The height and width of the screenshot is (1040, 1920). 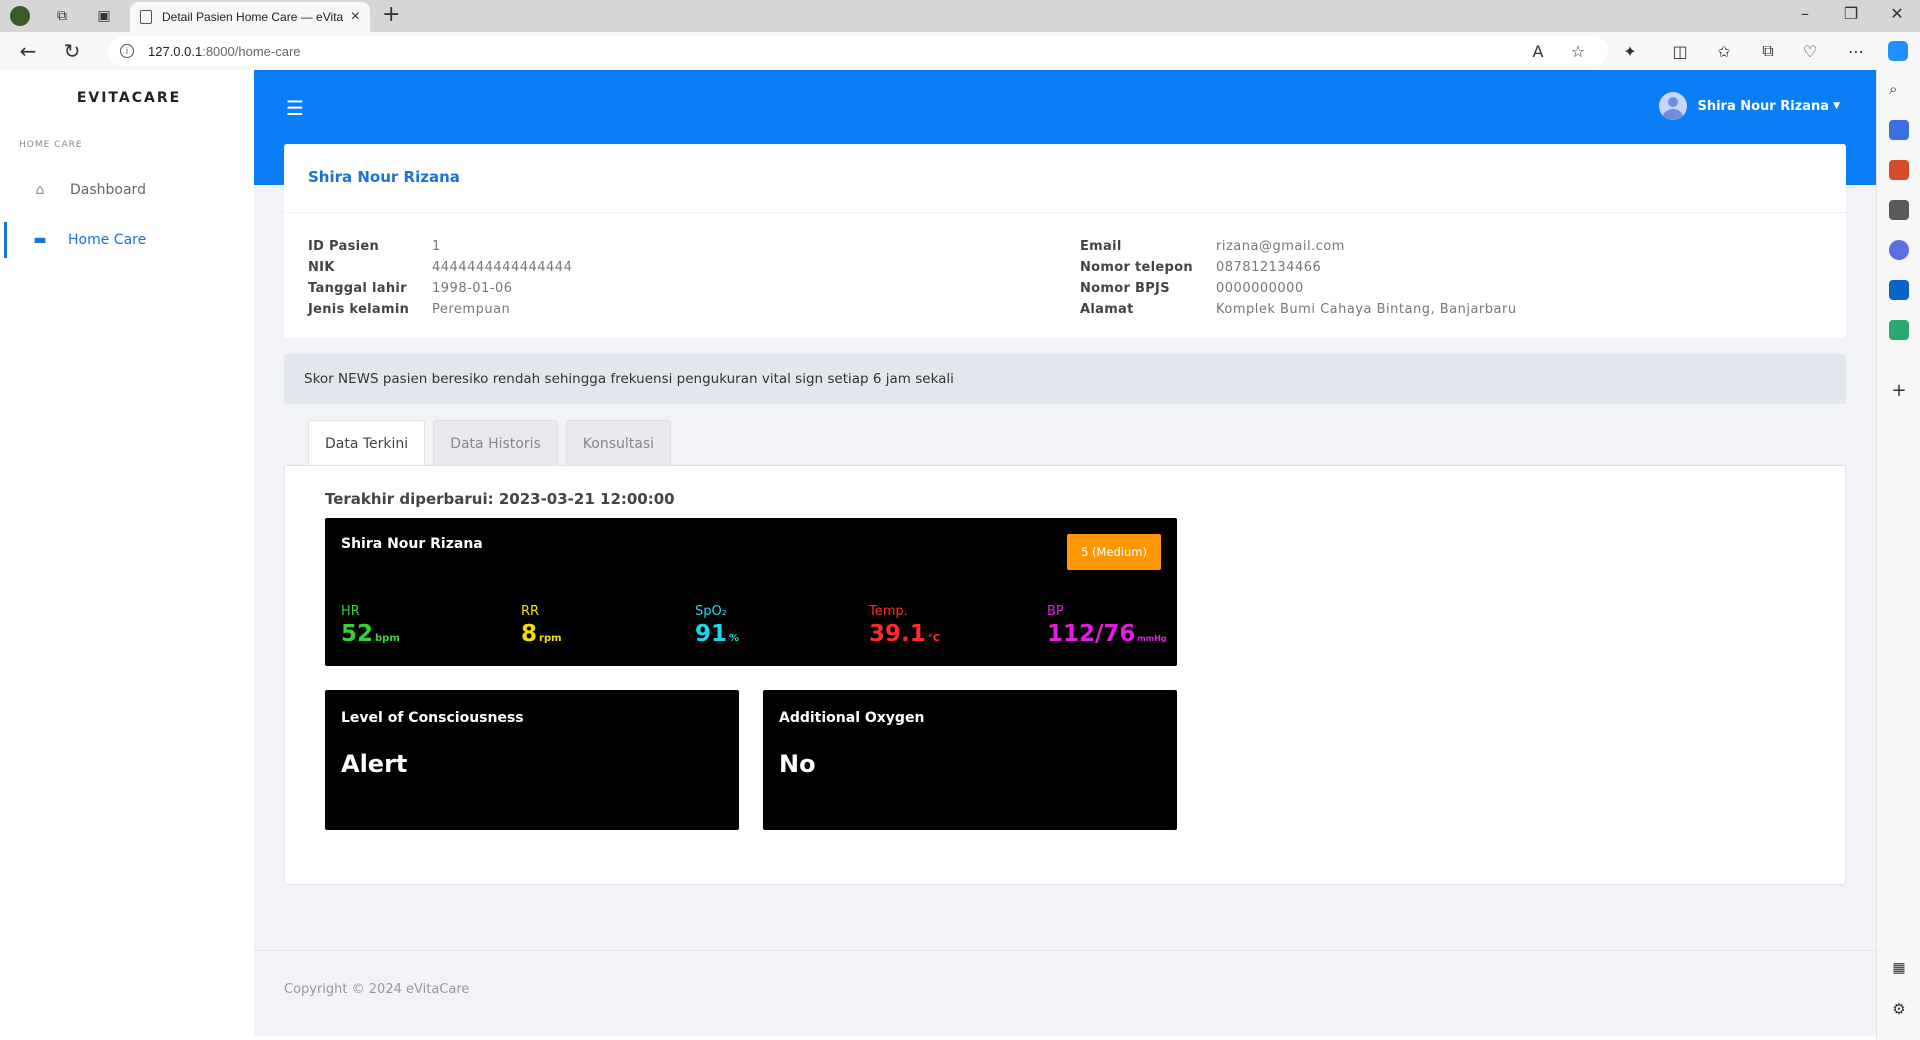 I want to click on field-value: 1, so click(x=436, y=246).